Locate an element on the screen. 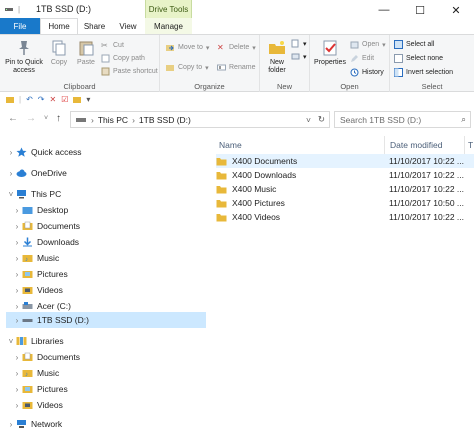  nav-lib-pictures: › Pictures is located at coordinates (40, 389).